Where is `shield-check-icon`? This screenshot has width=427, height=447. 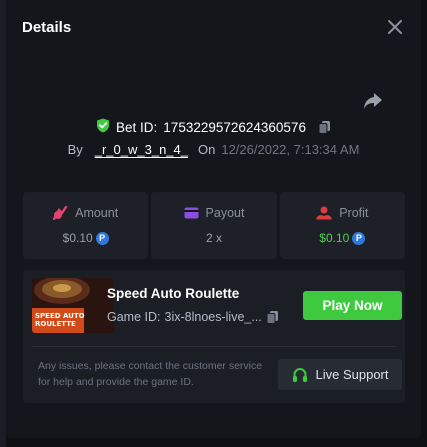
shield-check-icon is located at coordinates (103, 127).